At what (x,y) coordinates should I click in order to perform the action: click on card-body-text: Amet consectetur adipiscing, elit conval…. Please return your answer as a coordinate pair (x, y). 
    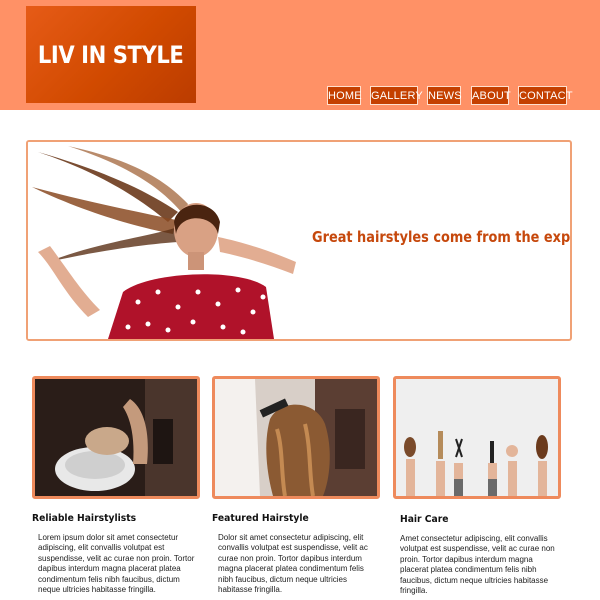
    Looking at the image, I should click on (477, 565).